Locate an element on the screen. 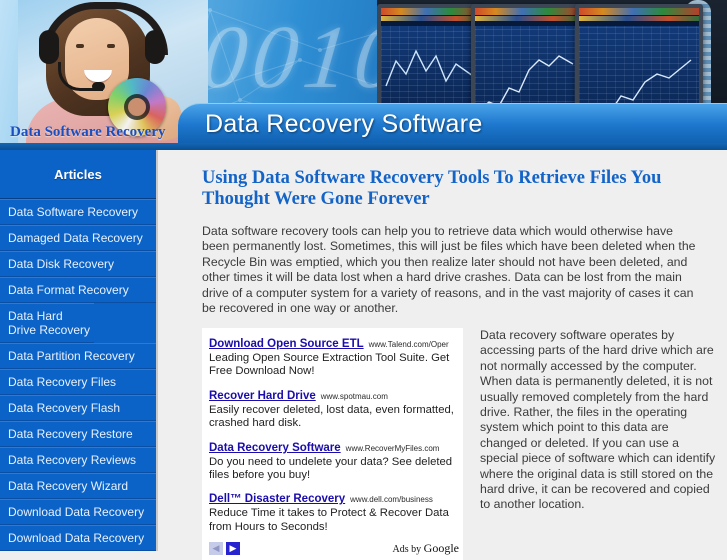 This screenshot has height=560, width=727. ads-attribution: Ads by Google is located at coordinates (426, 548).